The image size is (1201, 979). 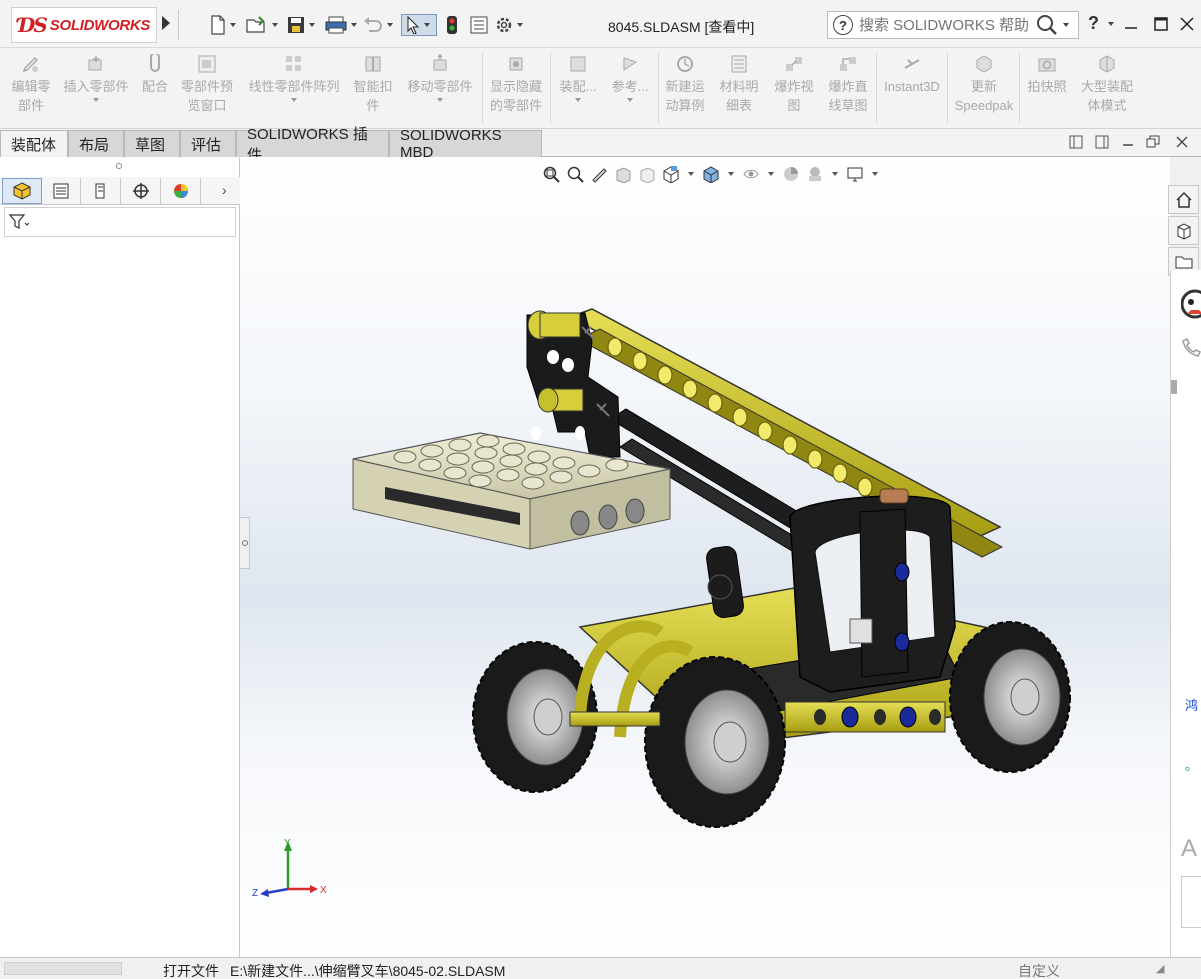 What do you see at coordinates (1047, 64) in the screenshot?
I see `snapshot-icon` at bounding box center [1047, 64].